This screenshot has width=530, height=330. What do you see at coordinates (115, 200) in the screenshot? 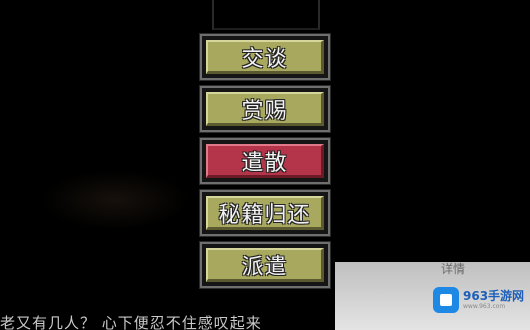
I see `background-shadow` at bounding box center [115, 200].